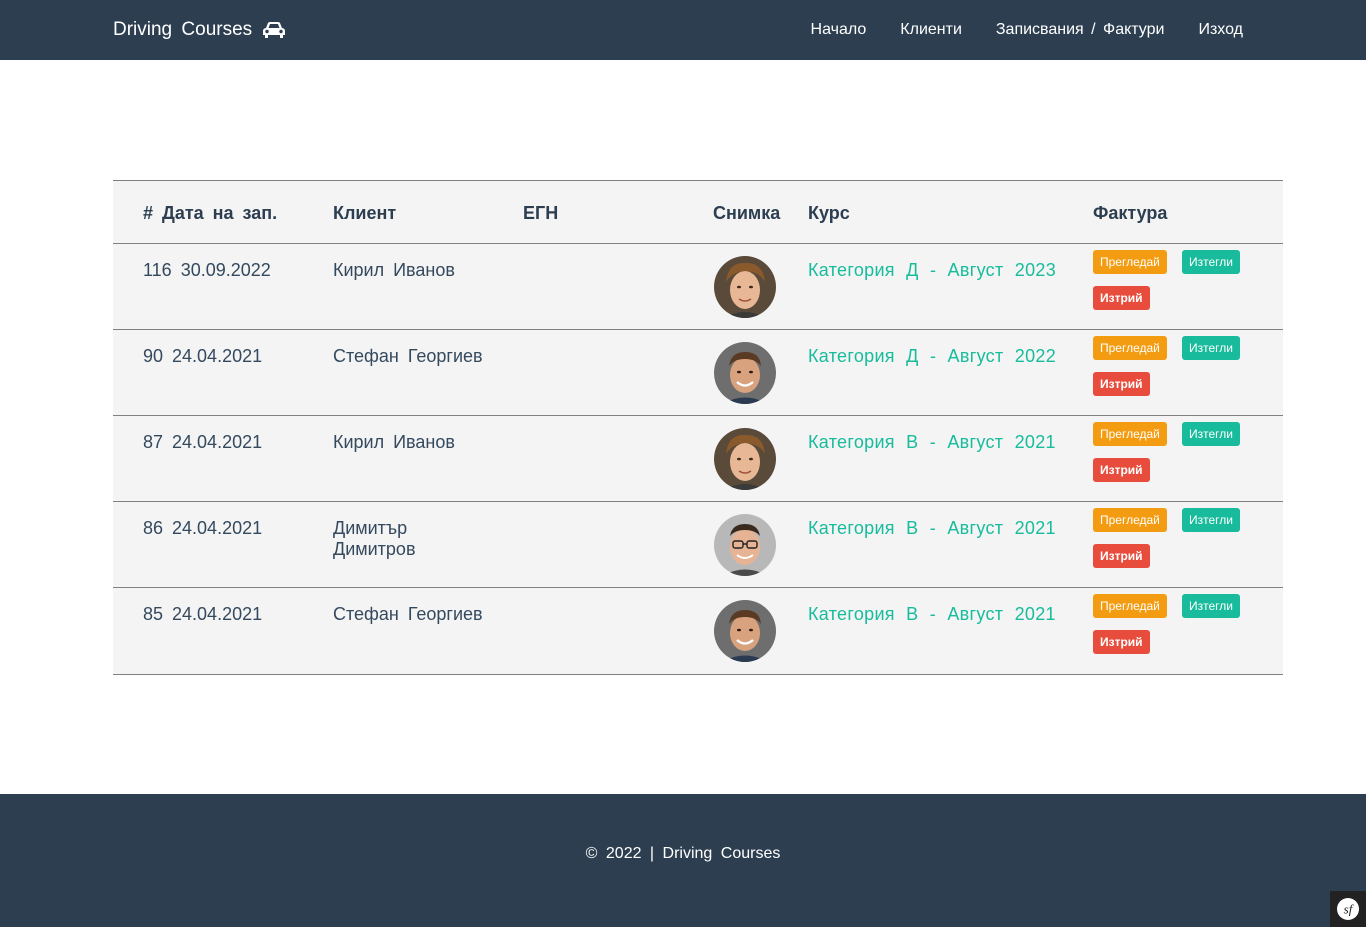 The width and height of the screenshot is (1366, 927). Describe the element at coordinates (1130, 213) in the screenshot. I see `header-invoice: Фактура` at that location.